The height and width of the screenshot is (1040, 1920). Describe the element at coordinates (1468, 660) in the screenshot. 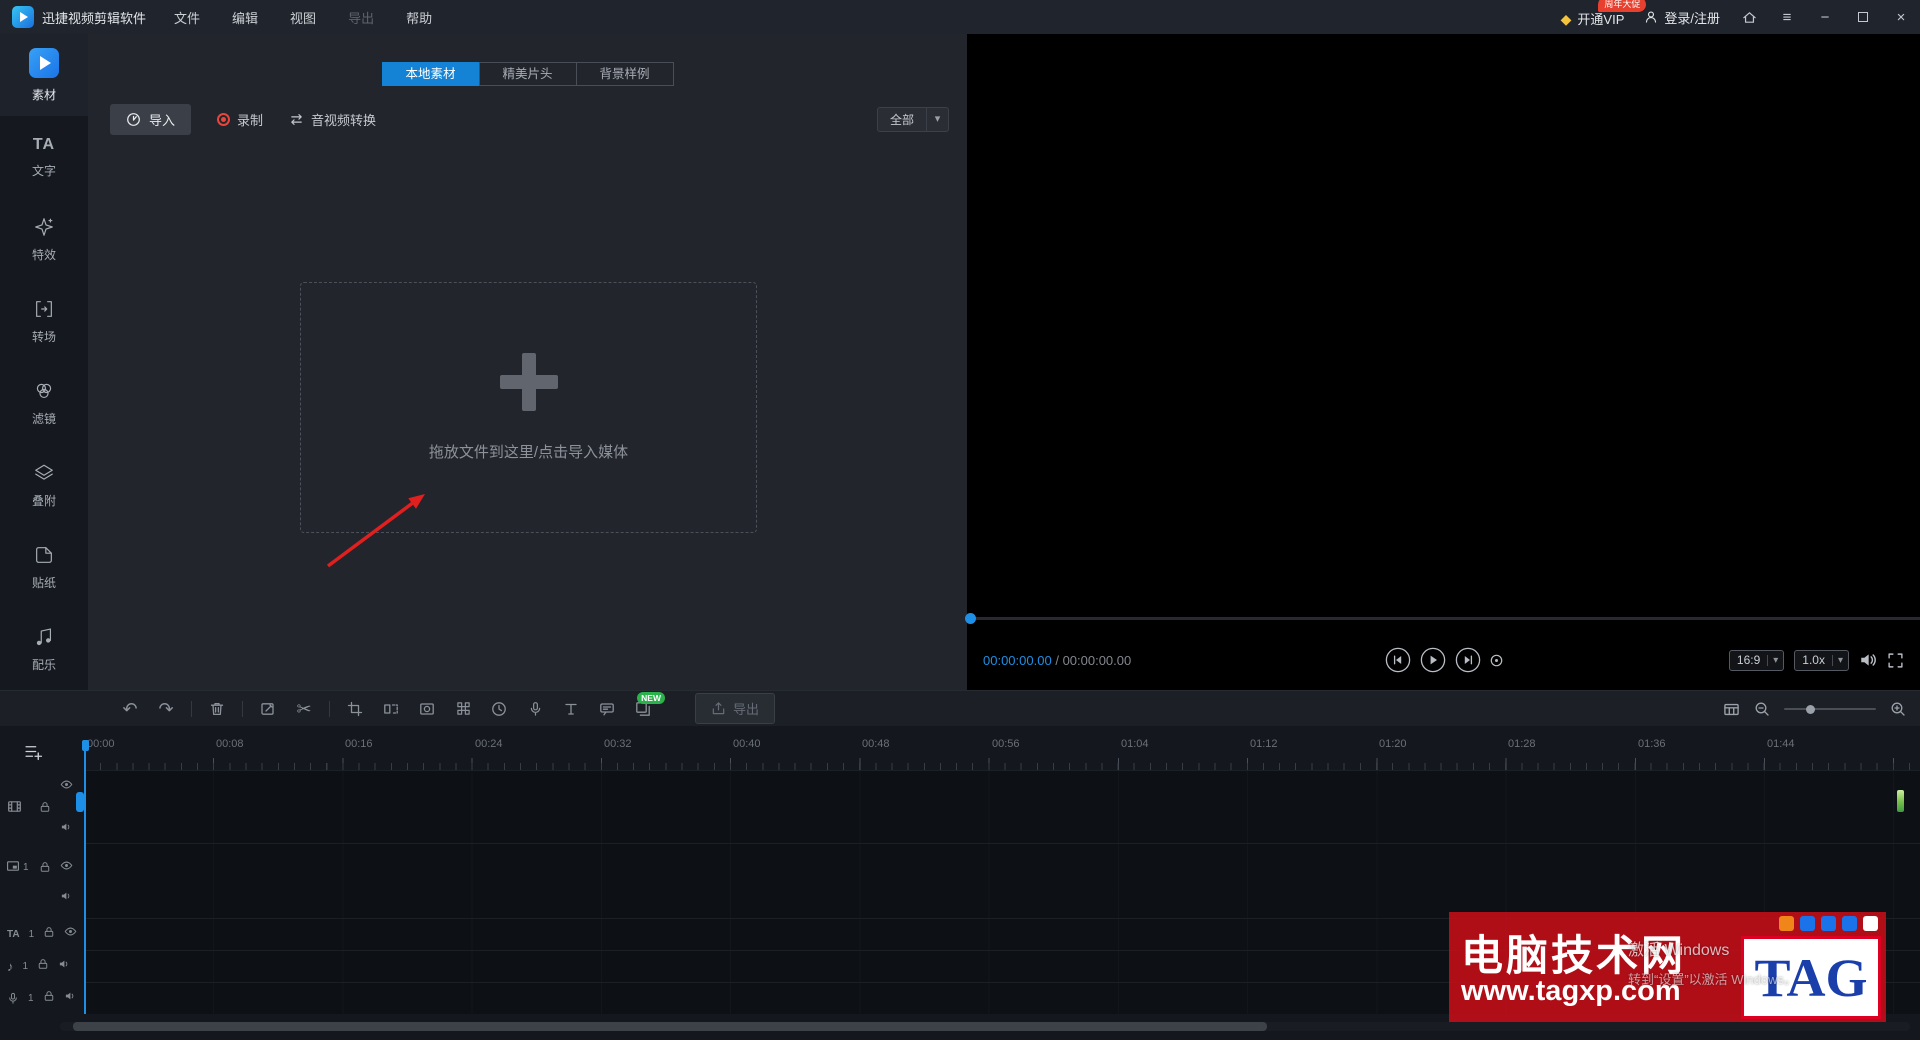

I see `next-frame-button` at that location.